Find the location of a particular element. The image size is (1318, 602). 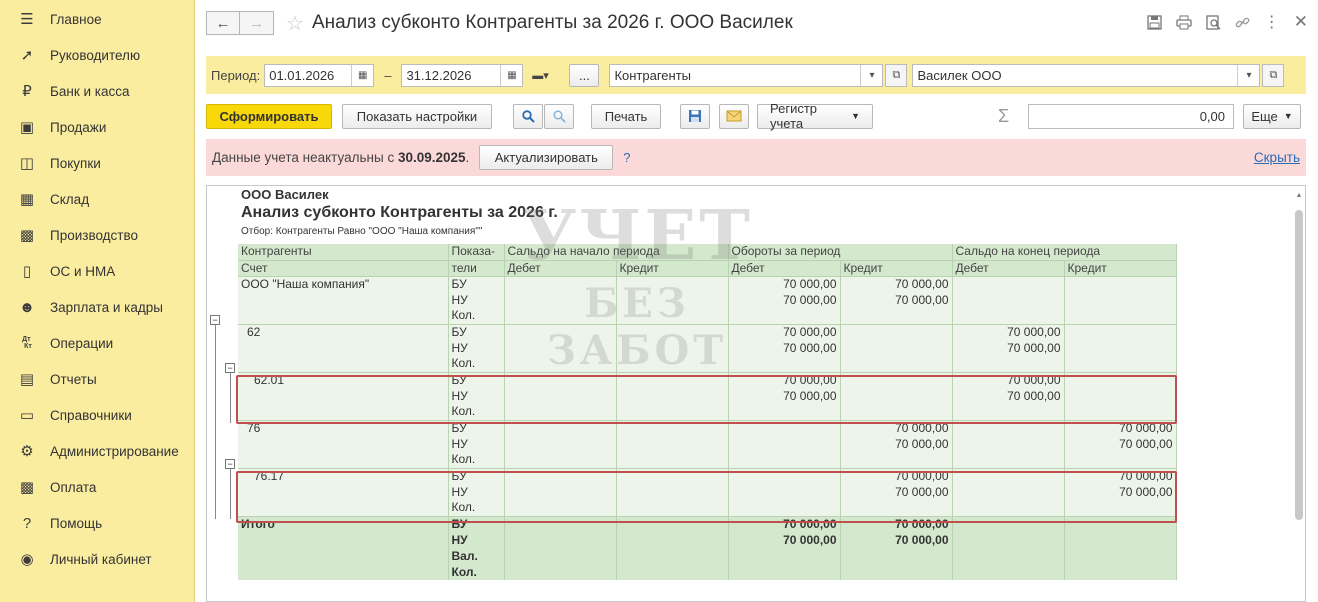

actualize-label: Актуализировать is located at coordinates (546, 157).